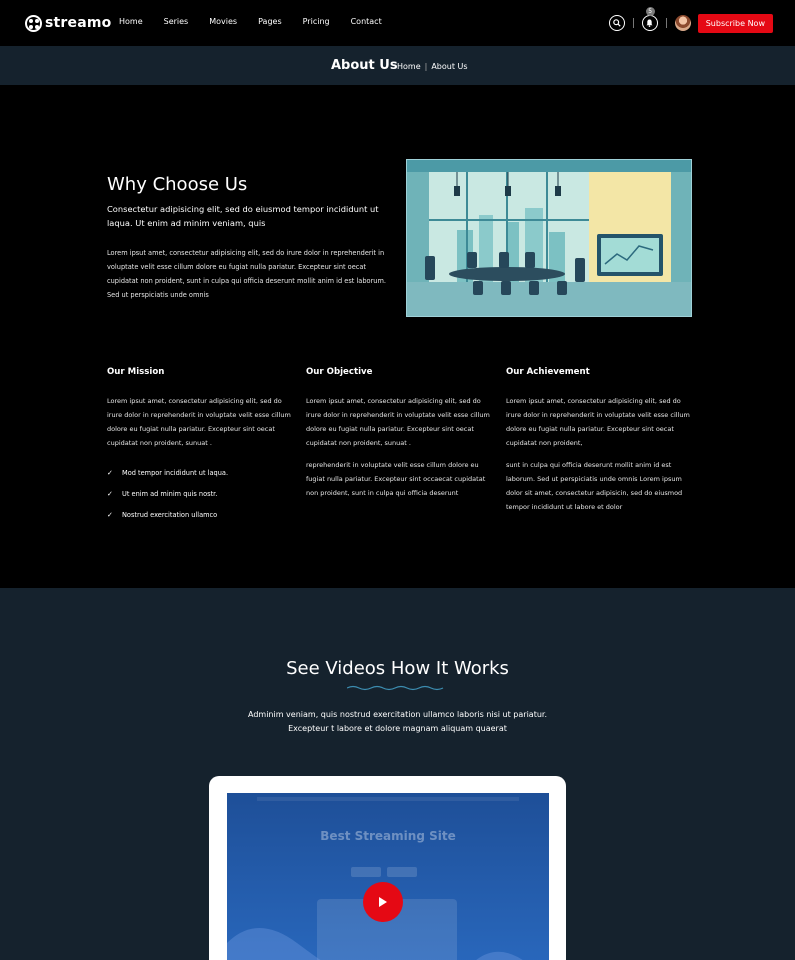 This screenshot has width=795, height=960. Describe the element at coordinates (395, 688) in the screenshot. I see `wave-divider` at that location.